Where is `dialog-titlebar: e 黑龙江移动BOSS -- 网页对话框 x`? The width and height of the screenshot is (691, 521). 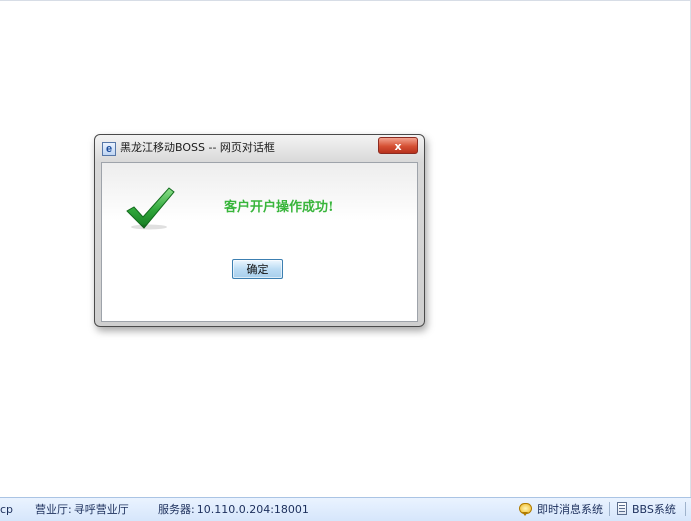 dialog-titlebar: e 黑龙江移动BOSS -- 网页对话框 x is located at coordinates (259, 147).